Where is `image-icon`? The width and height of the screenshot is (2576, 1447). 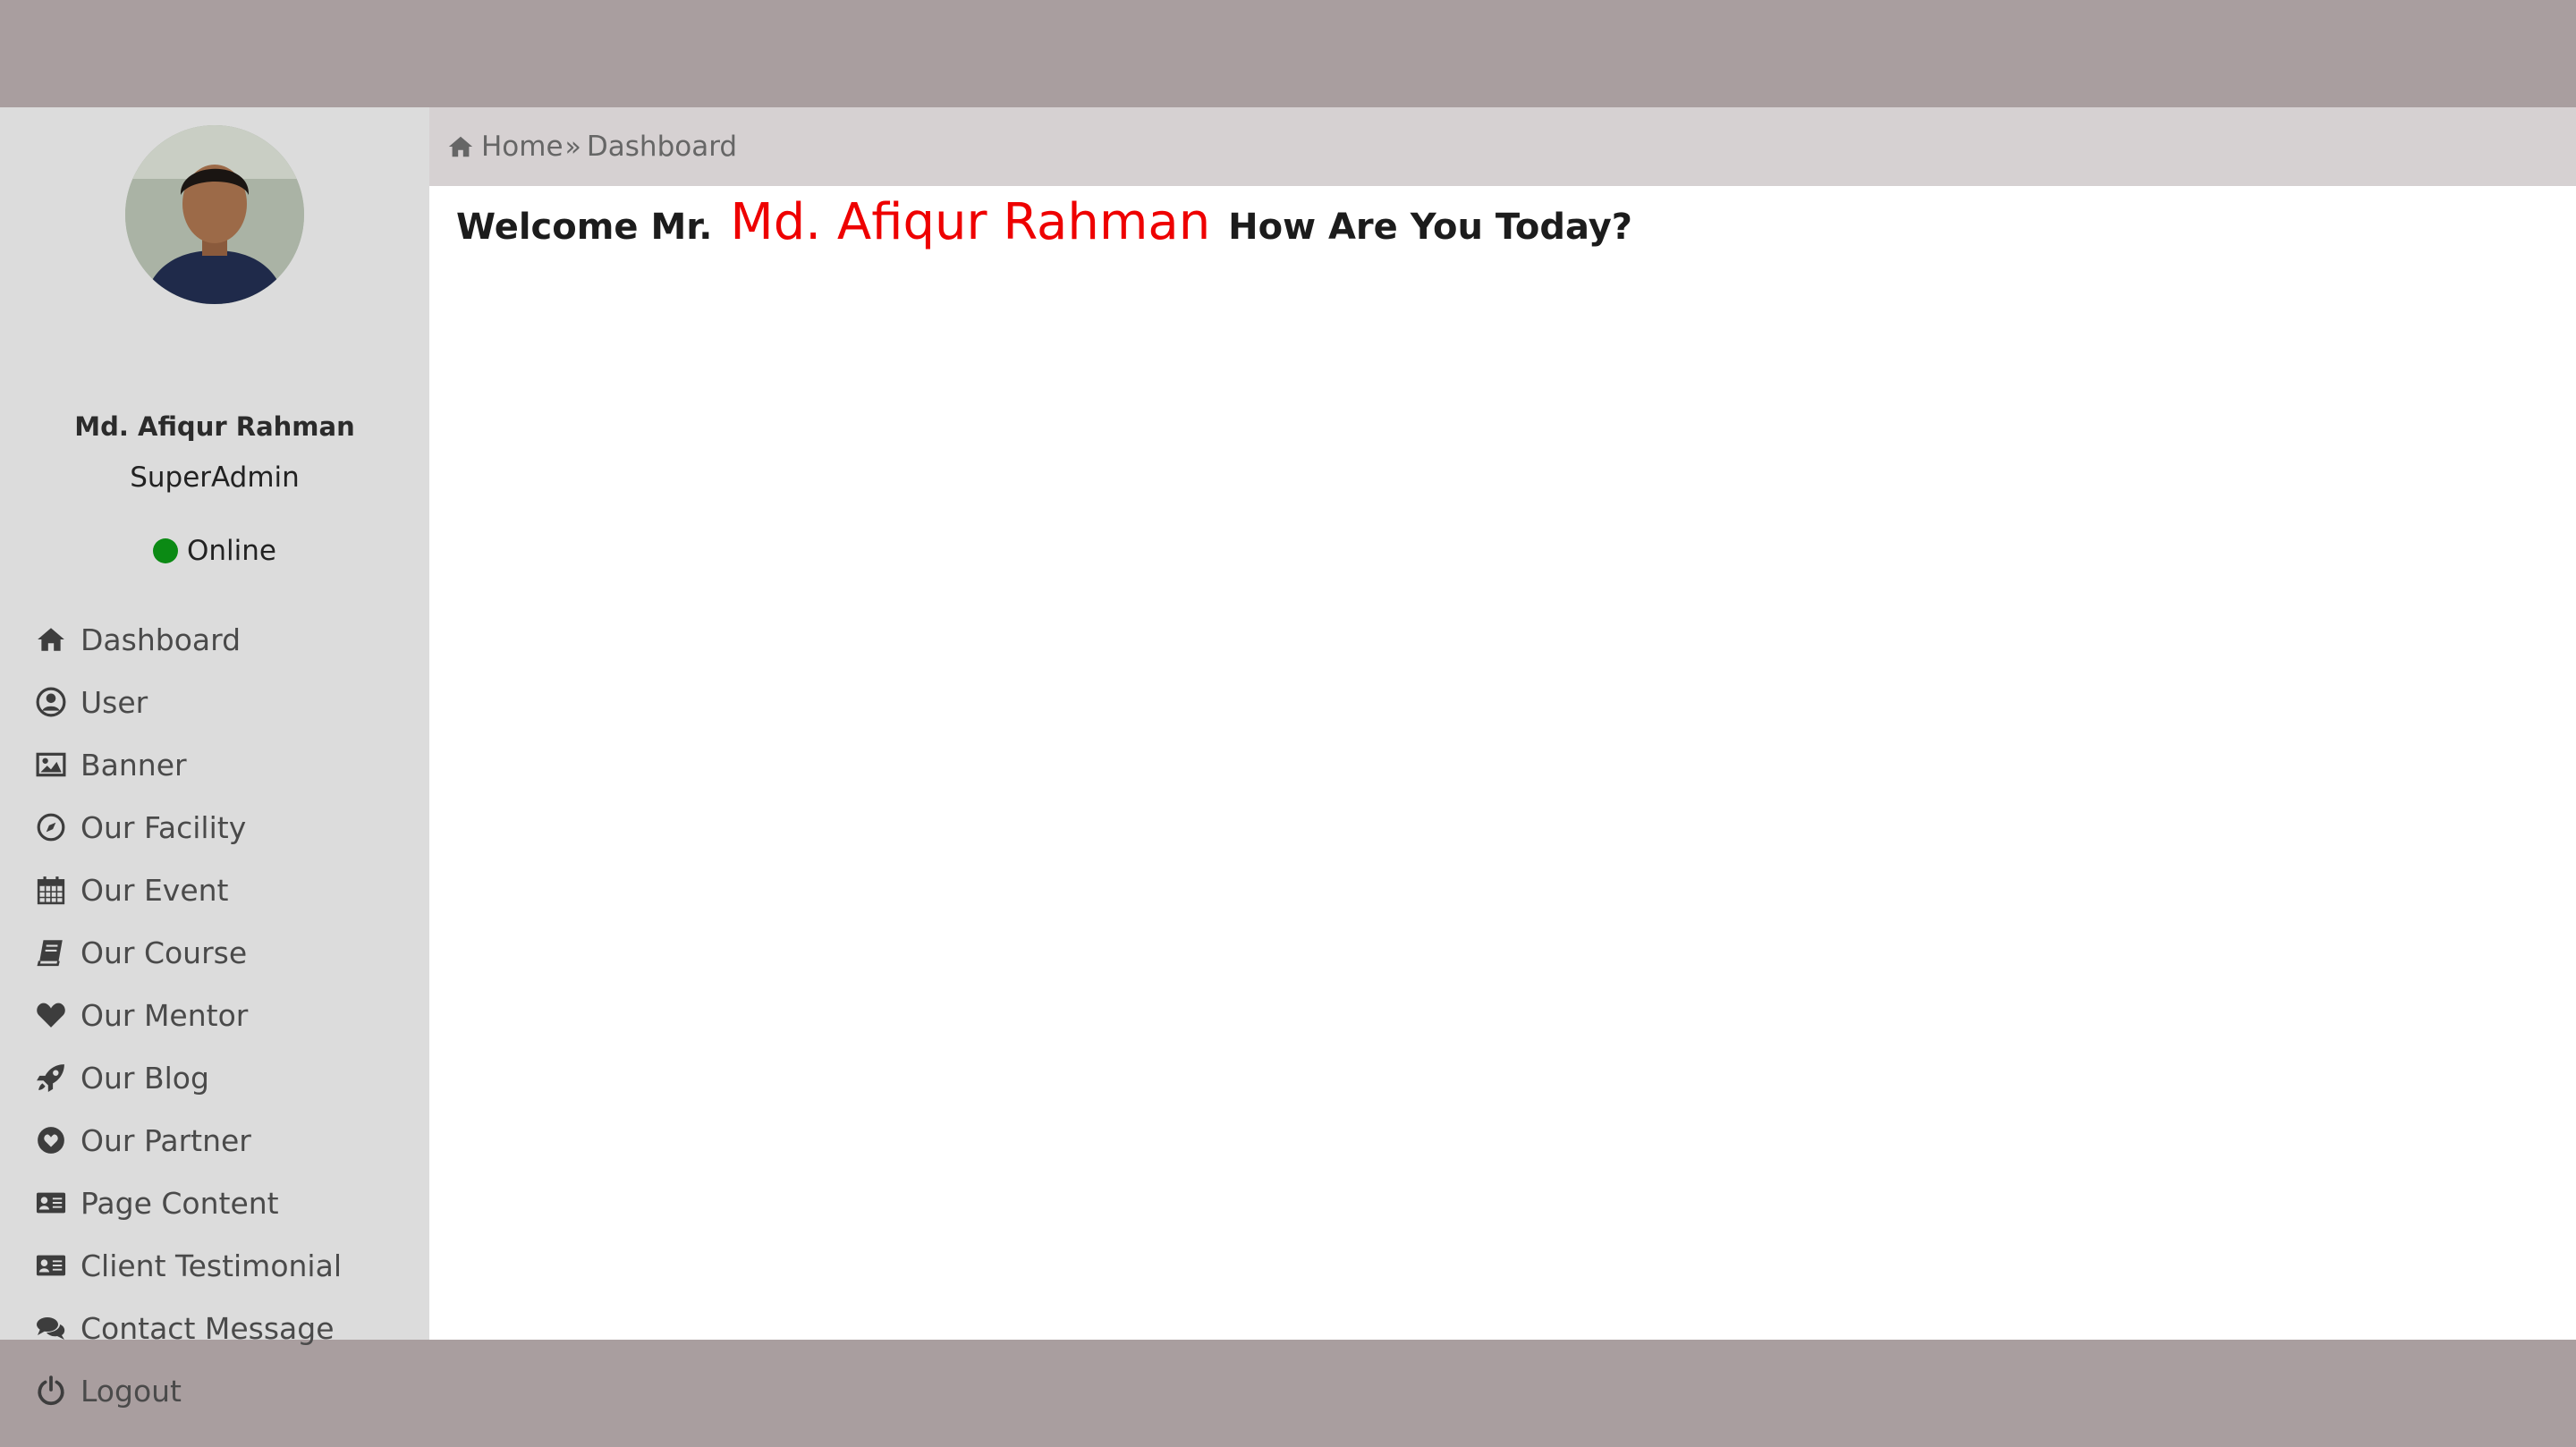 image-icon is located at coordinates (51, 765).